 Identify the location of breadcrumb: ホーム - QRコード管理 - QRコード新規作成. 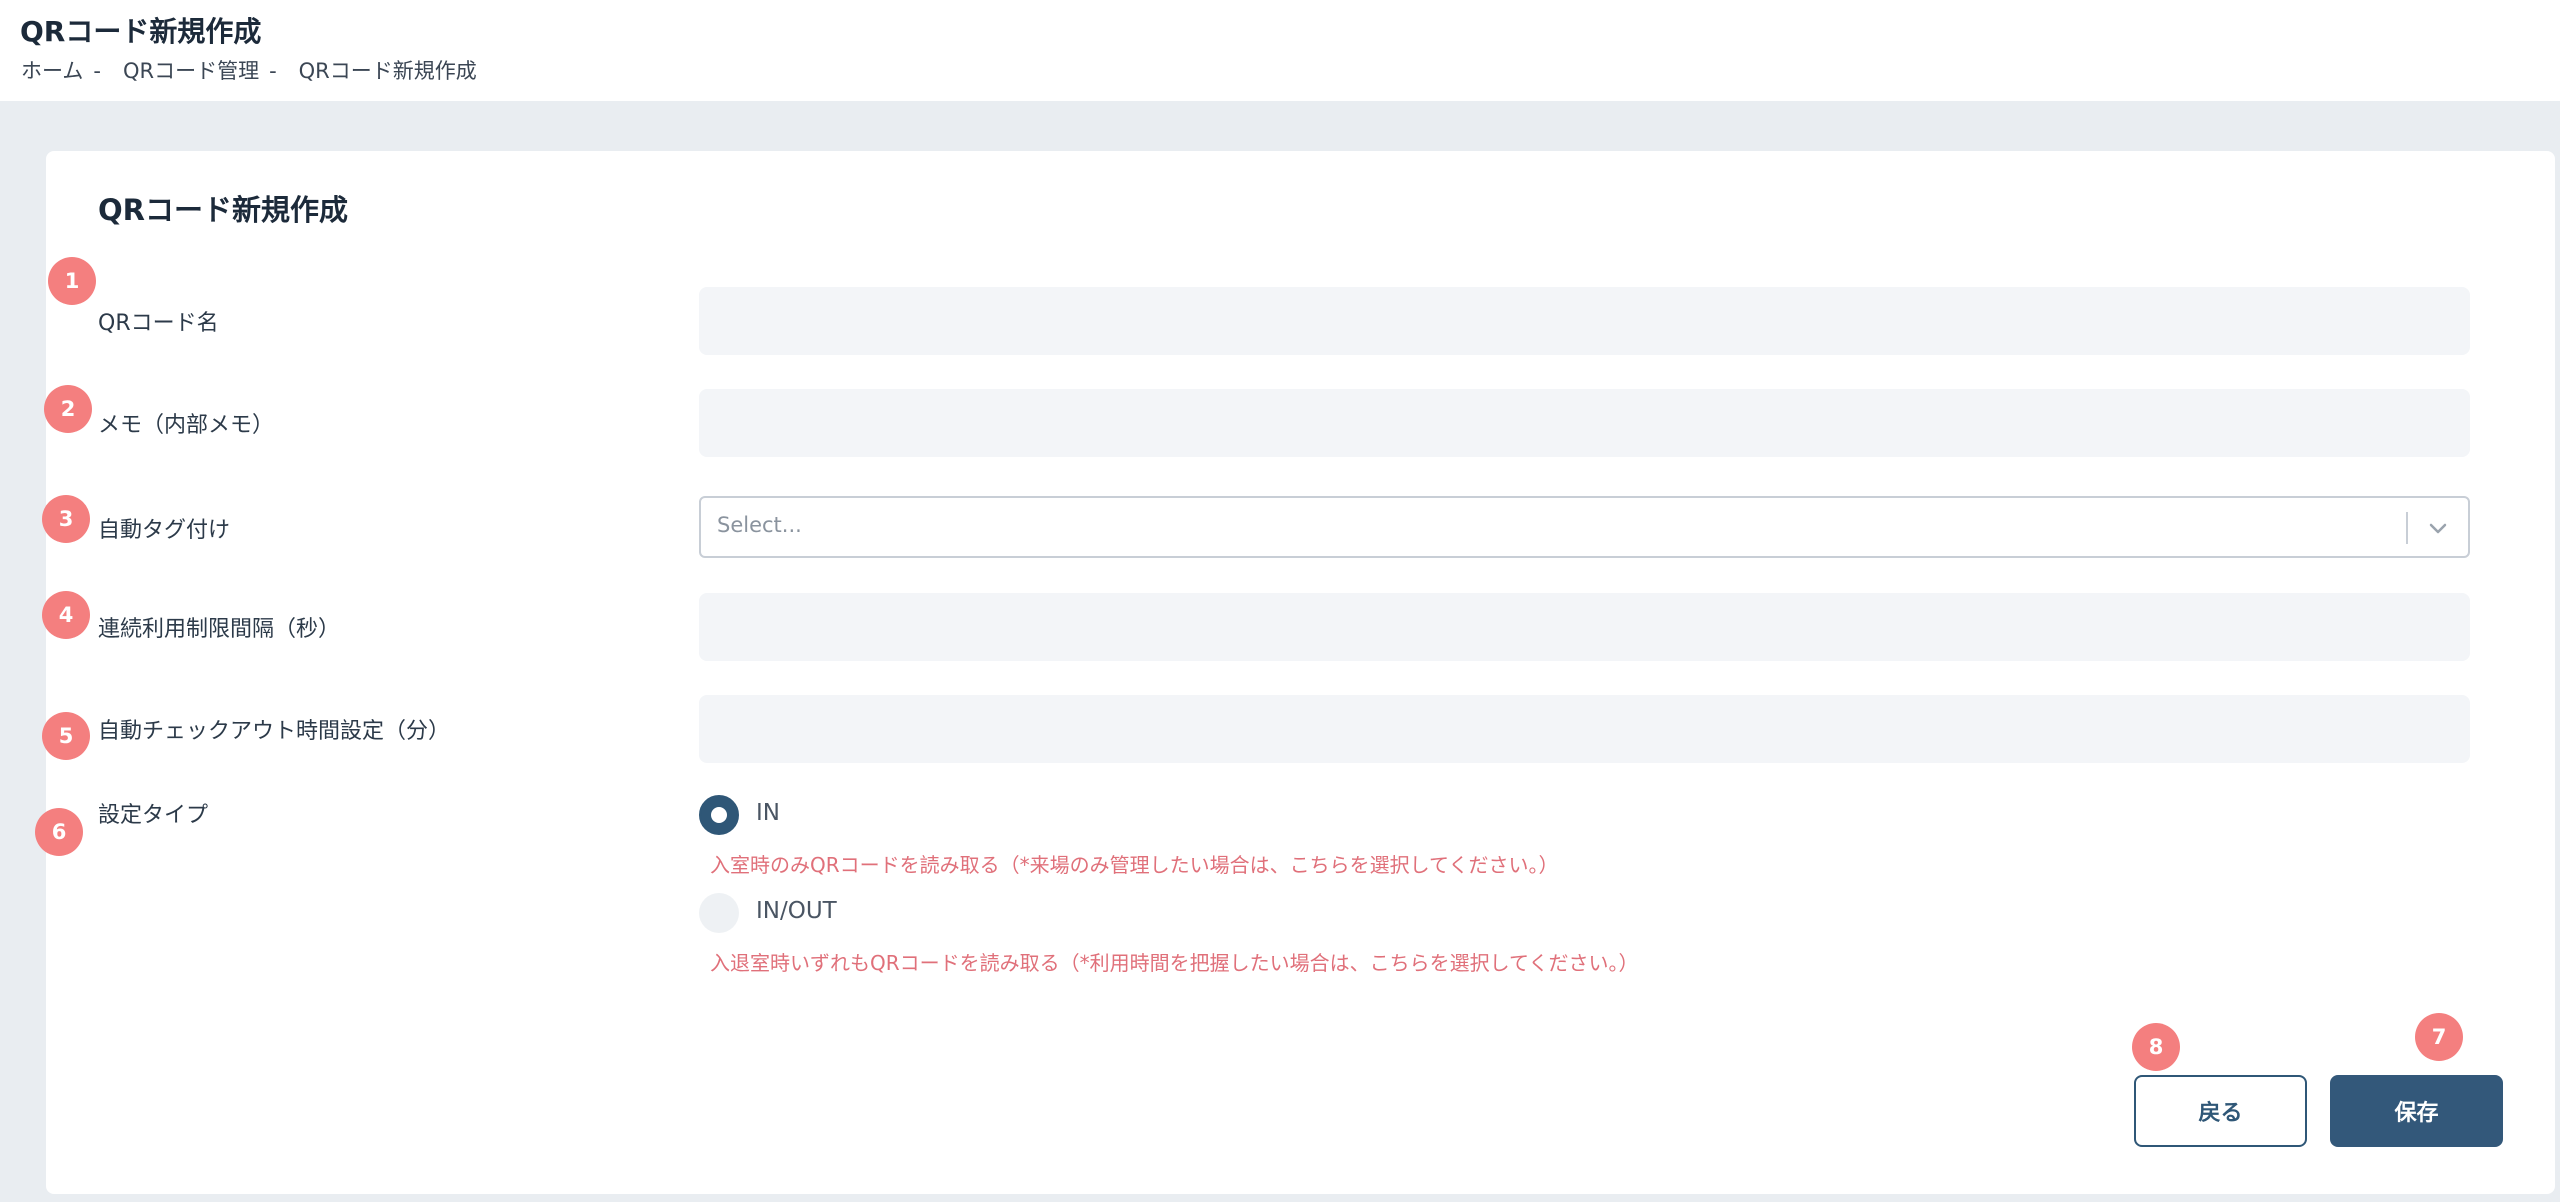
(249, 70).